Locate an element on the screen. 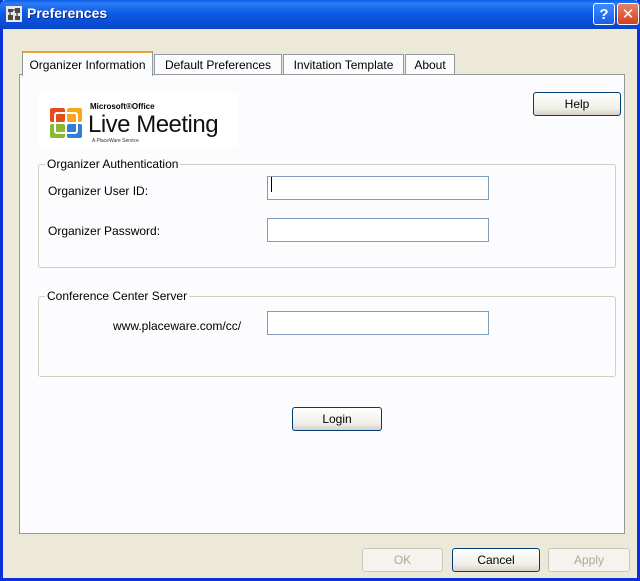 The height and width of the screenshot is (581, 640). logo-brand-line: Microsoft®Office is located at coordinates (122, 106).